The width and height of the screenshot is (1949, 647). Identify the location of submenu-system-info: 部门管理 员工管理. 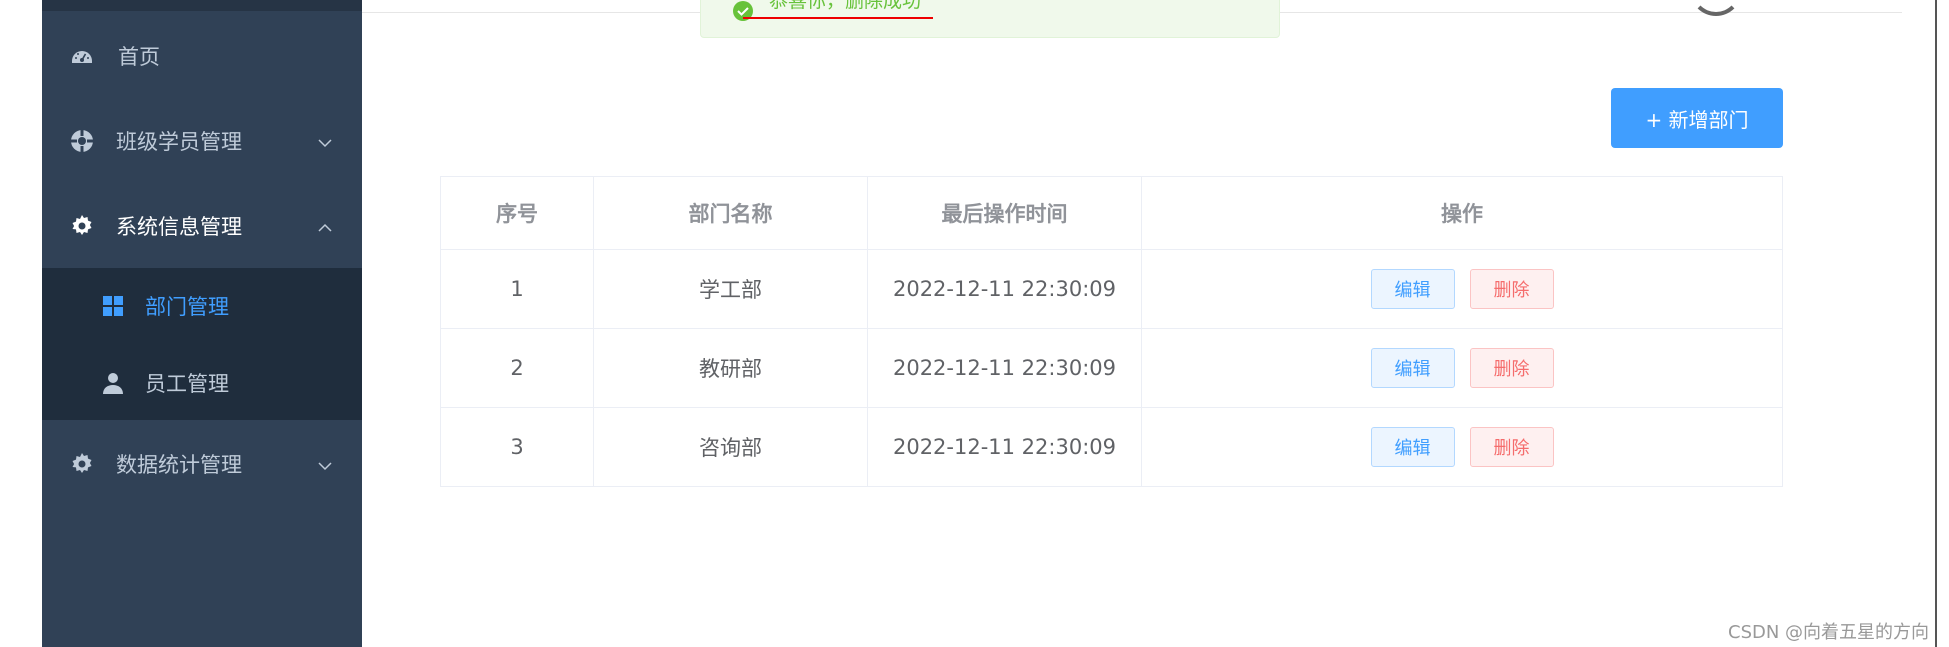
(202, 344).